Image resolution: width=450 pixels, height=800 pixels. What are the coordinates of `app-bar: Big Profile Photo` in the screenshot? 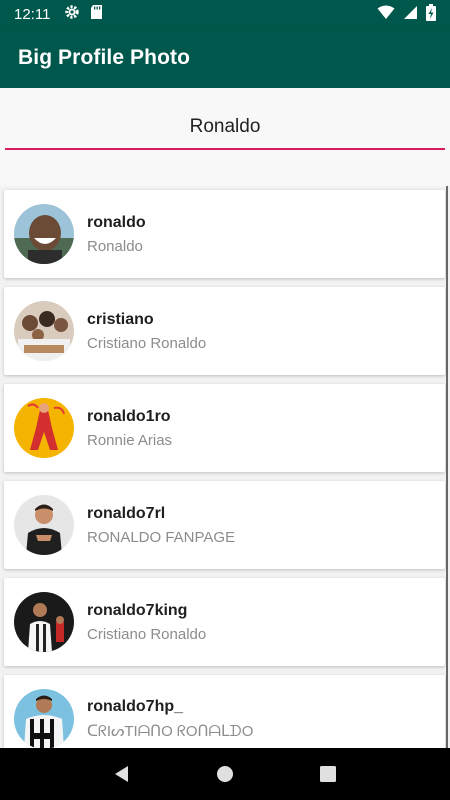 It's located at (225, 58).